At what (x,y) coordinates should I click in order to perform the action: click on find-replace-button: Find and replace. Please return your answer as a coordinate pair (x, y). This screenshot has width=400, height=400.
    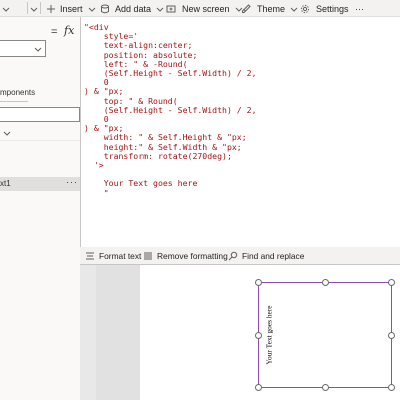
    Looking at the image, I should click on (266, 256).